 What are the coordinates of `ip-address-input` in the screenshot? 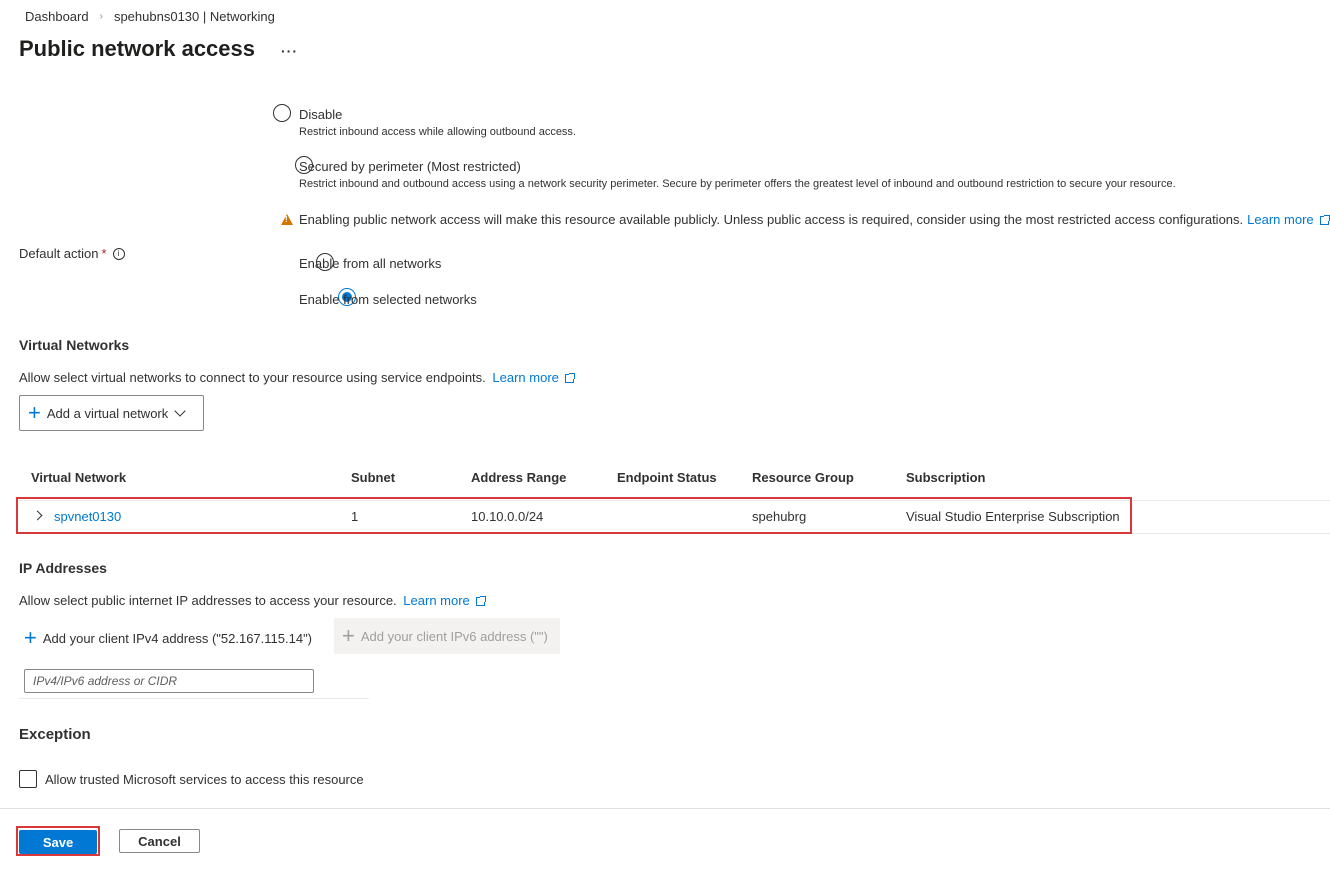 It's located at (169, 681).